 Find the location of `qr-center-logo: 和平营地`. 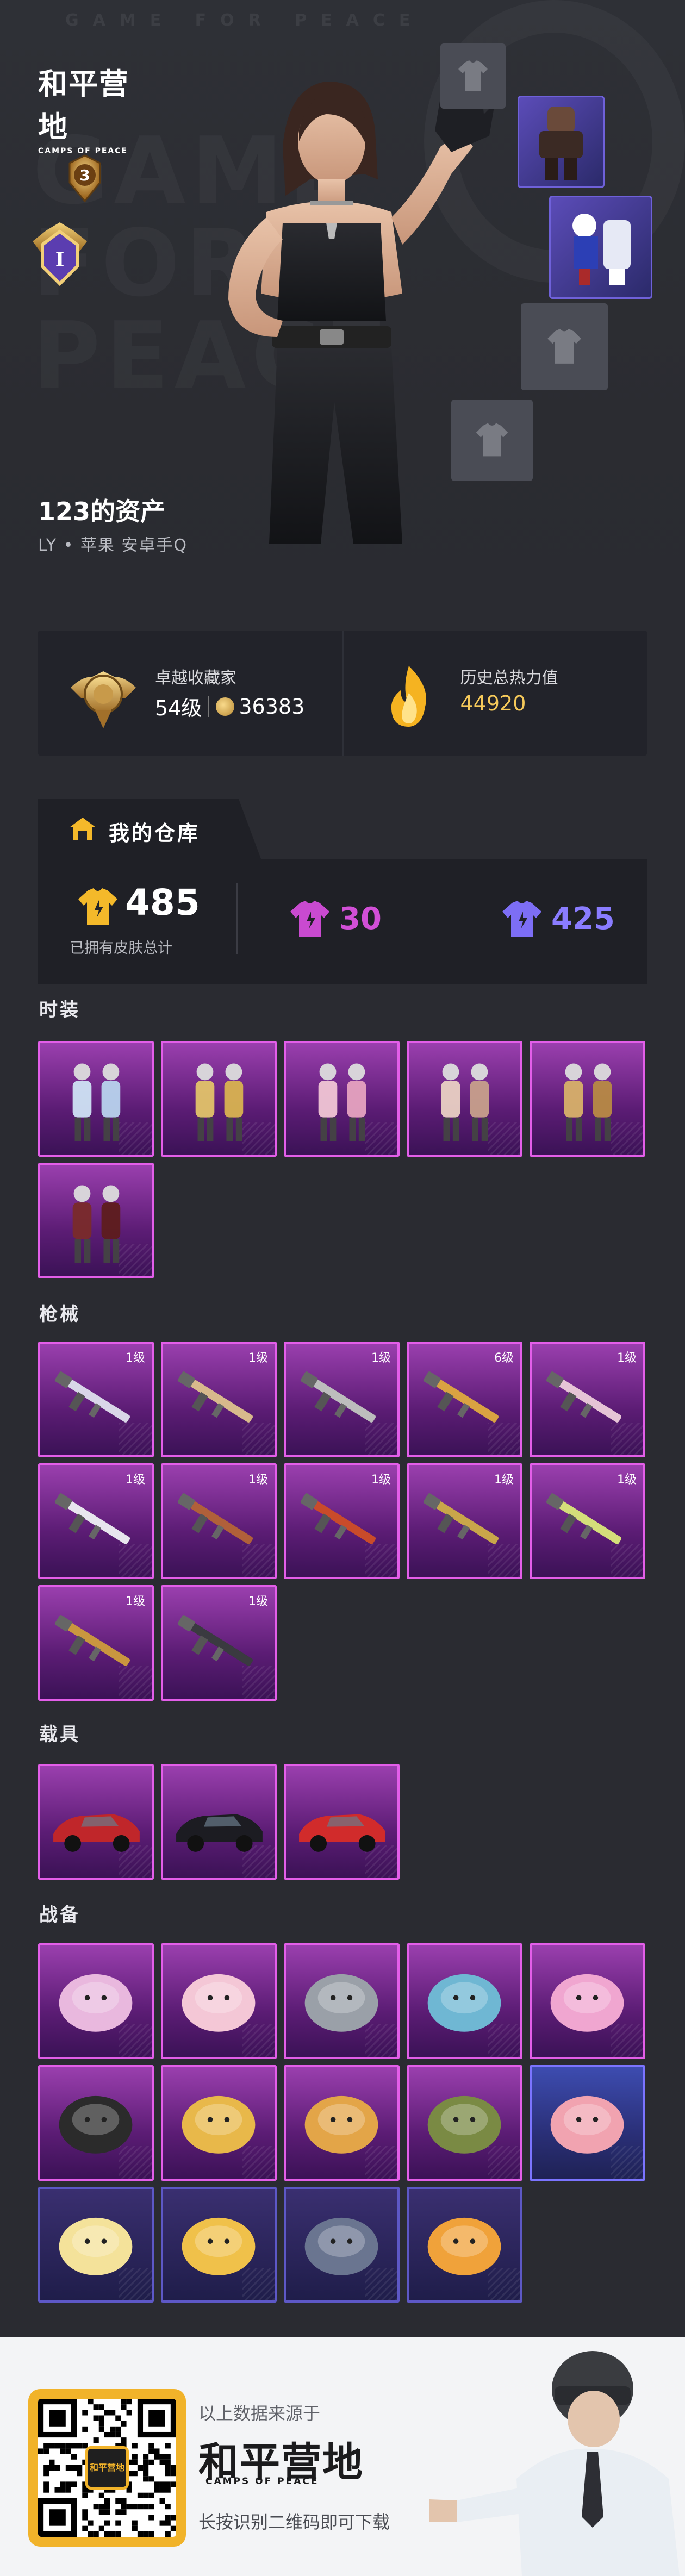

qr-center-logo: 和平营地 is located at coordinates (107, 2468).